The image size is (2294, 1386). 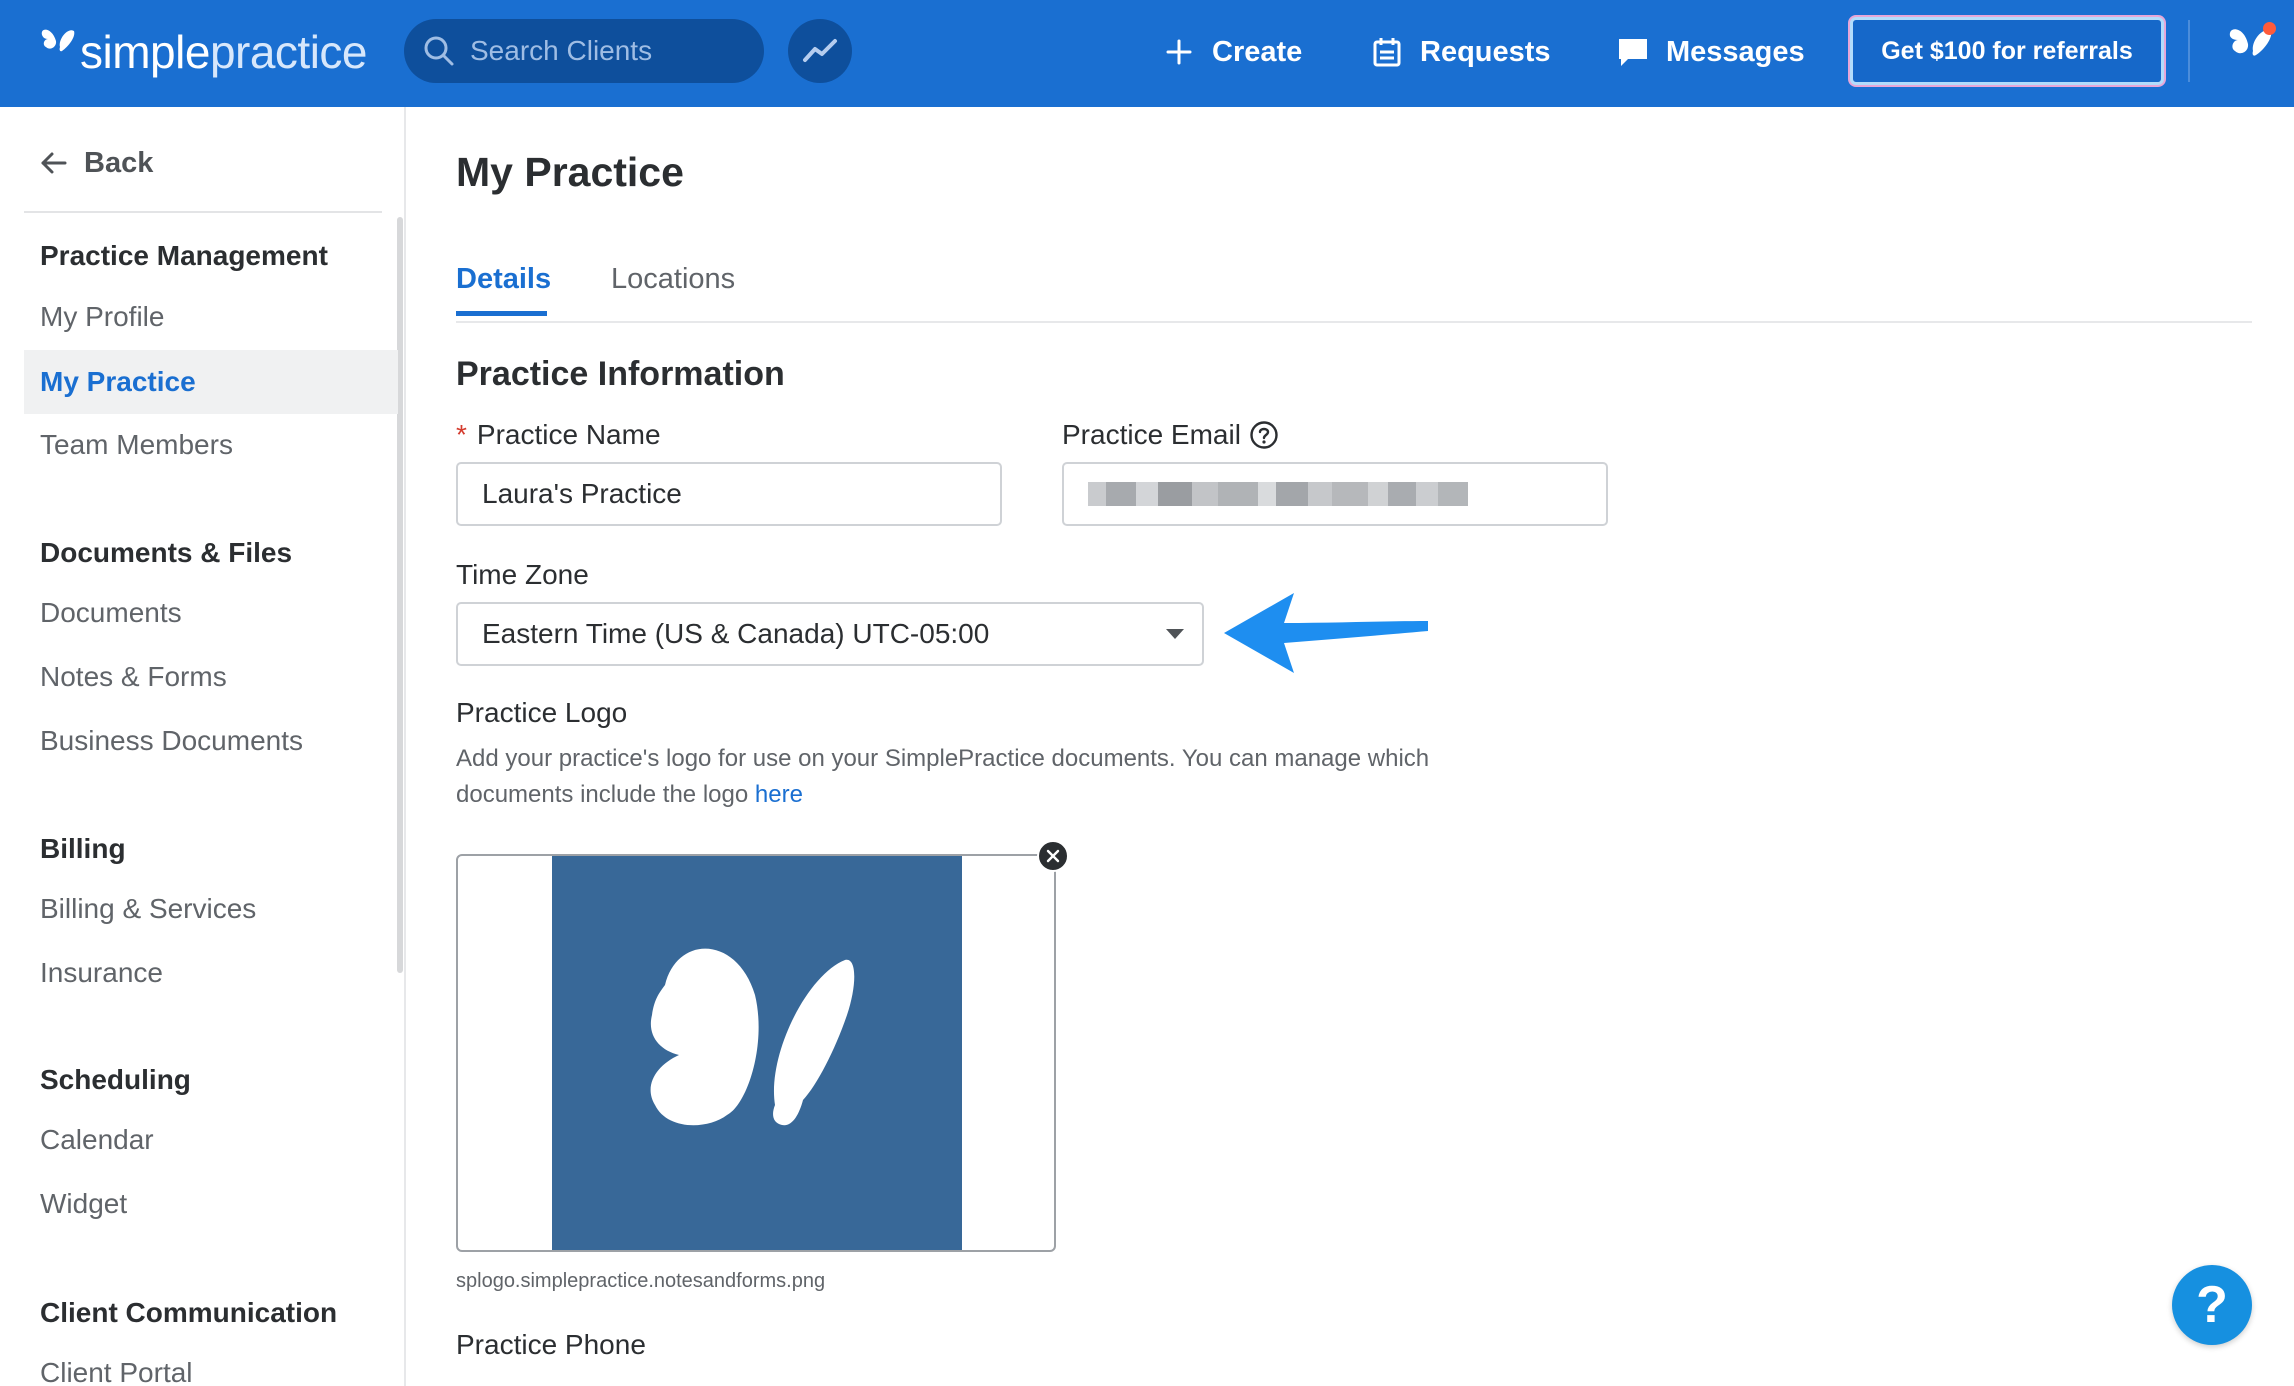 I want to click on annotation-arrow-icon, so click(x=1326, y=633).